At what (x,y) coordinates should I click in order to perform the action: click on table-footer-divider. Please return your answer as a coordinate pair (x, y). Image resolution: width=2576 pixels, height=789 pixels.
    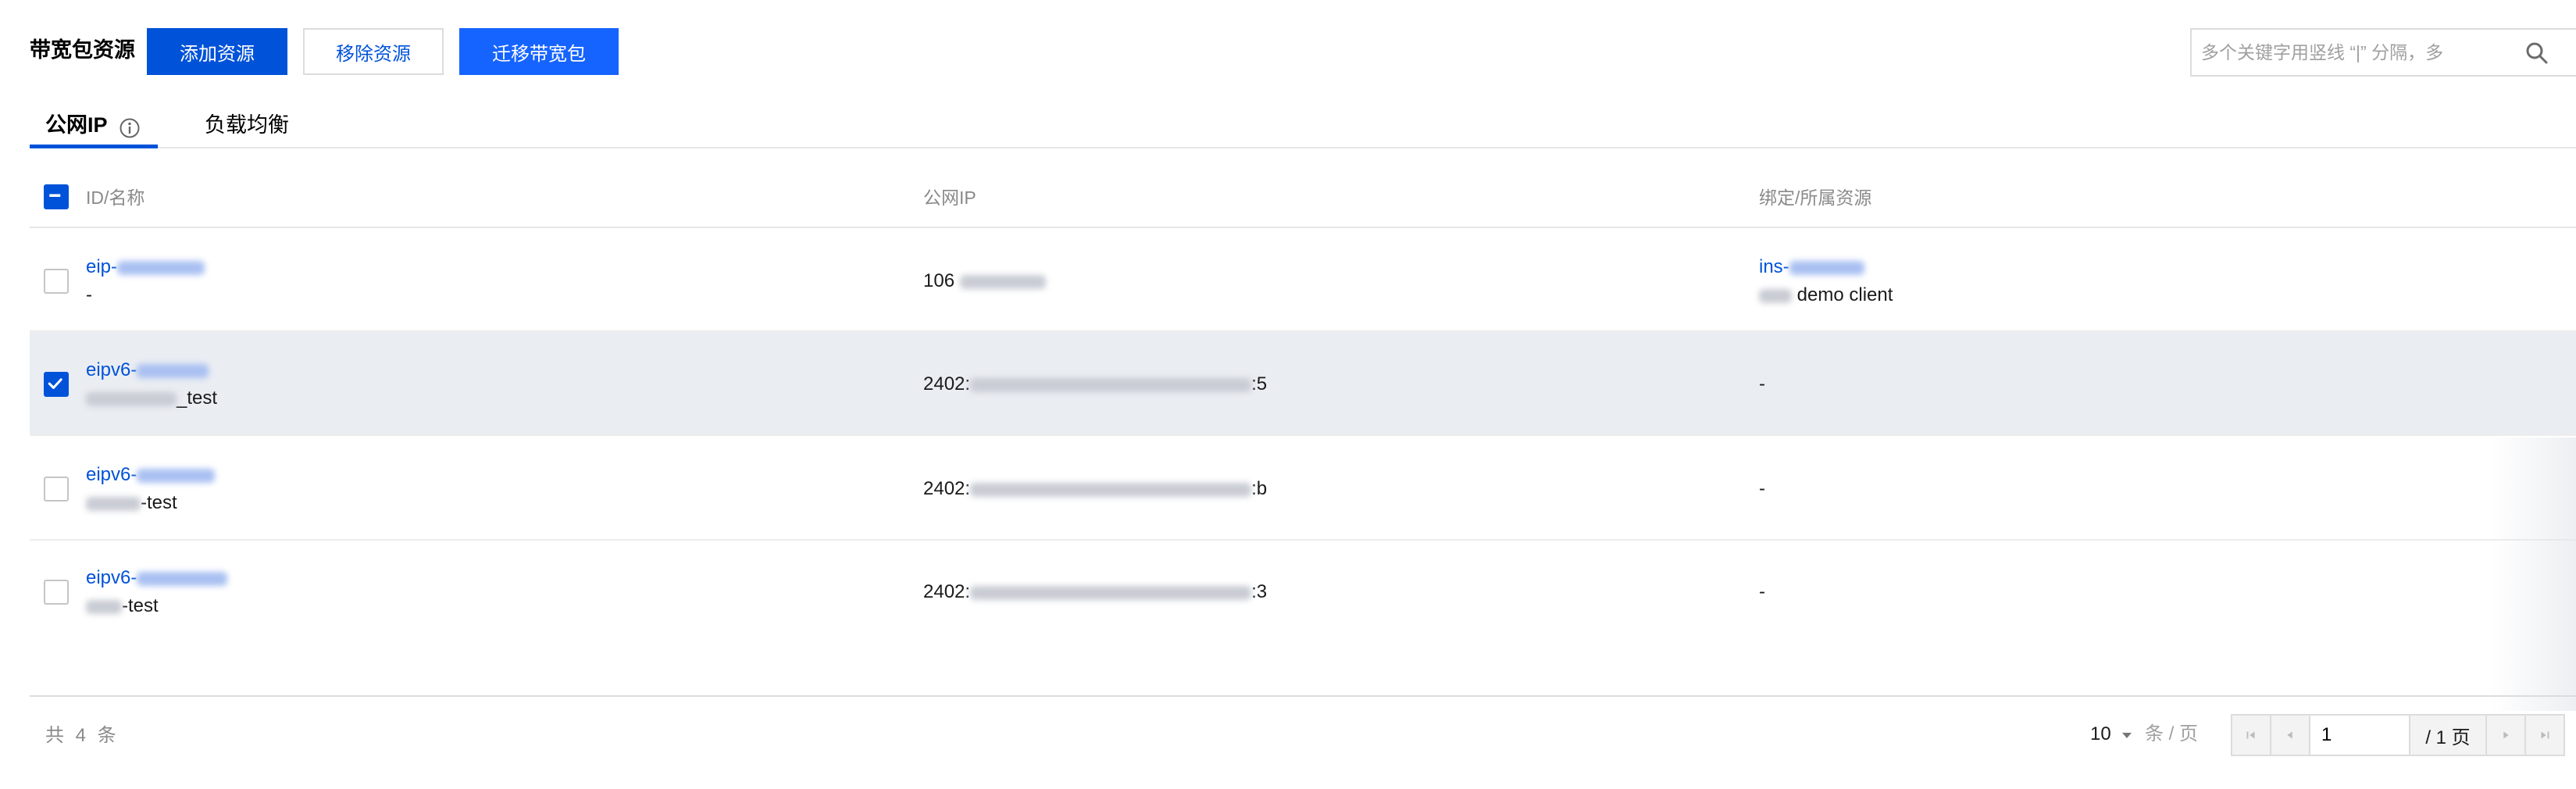
    Looking at the image, I should click on (1303, 696).